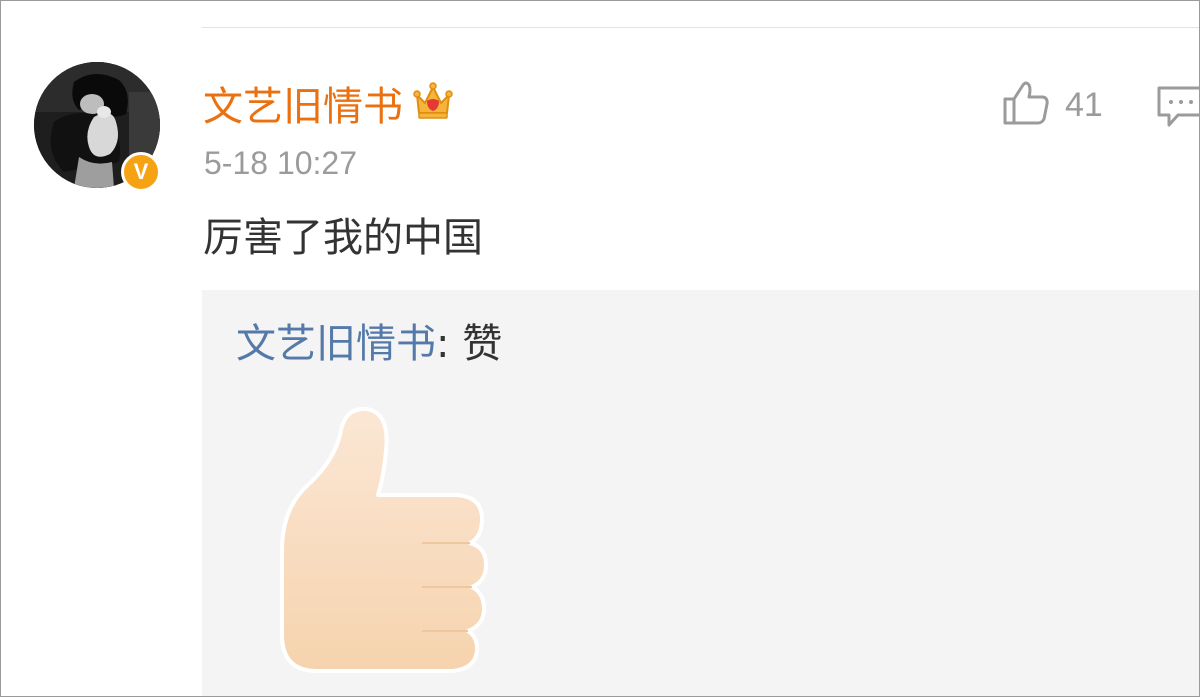 Image resolution: width=1200 pixels, height=697 pixels. What do you see at coordinates (1052, 105) in the screenshot?
I see `like-button: 41` at bounding box center [1052, 105].